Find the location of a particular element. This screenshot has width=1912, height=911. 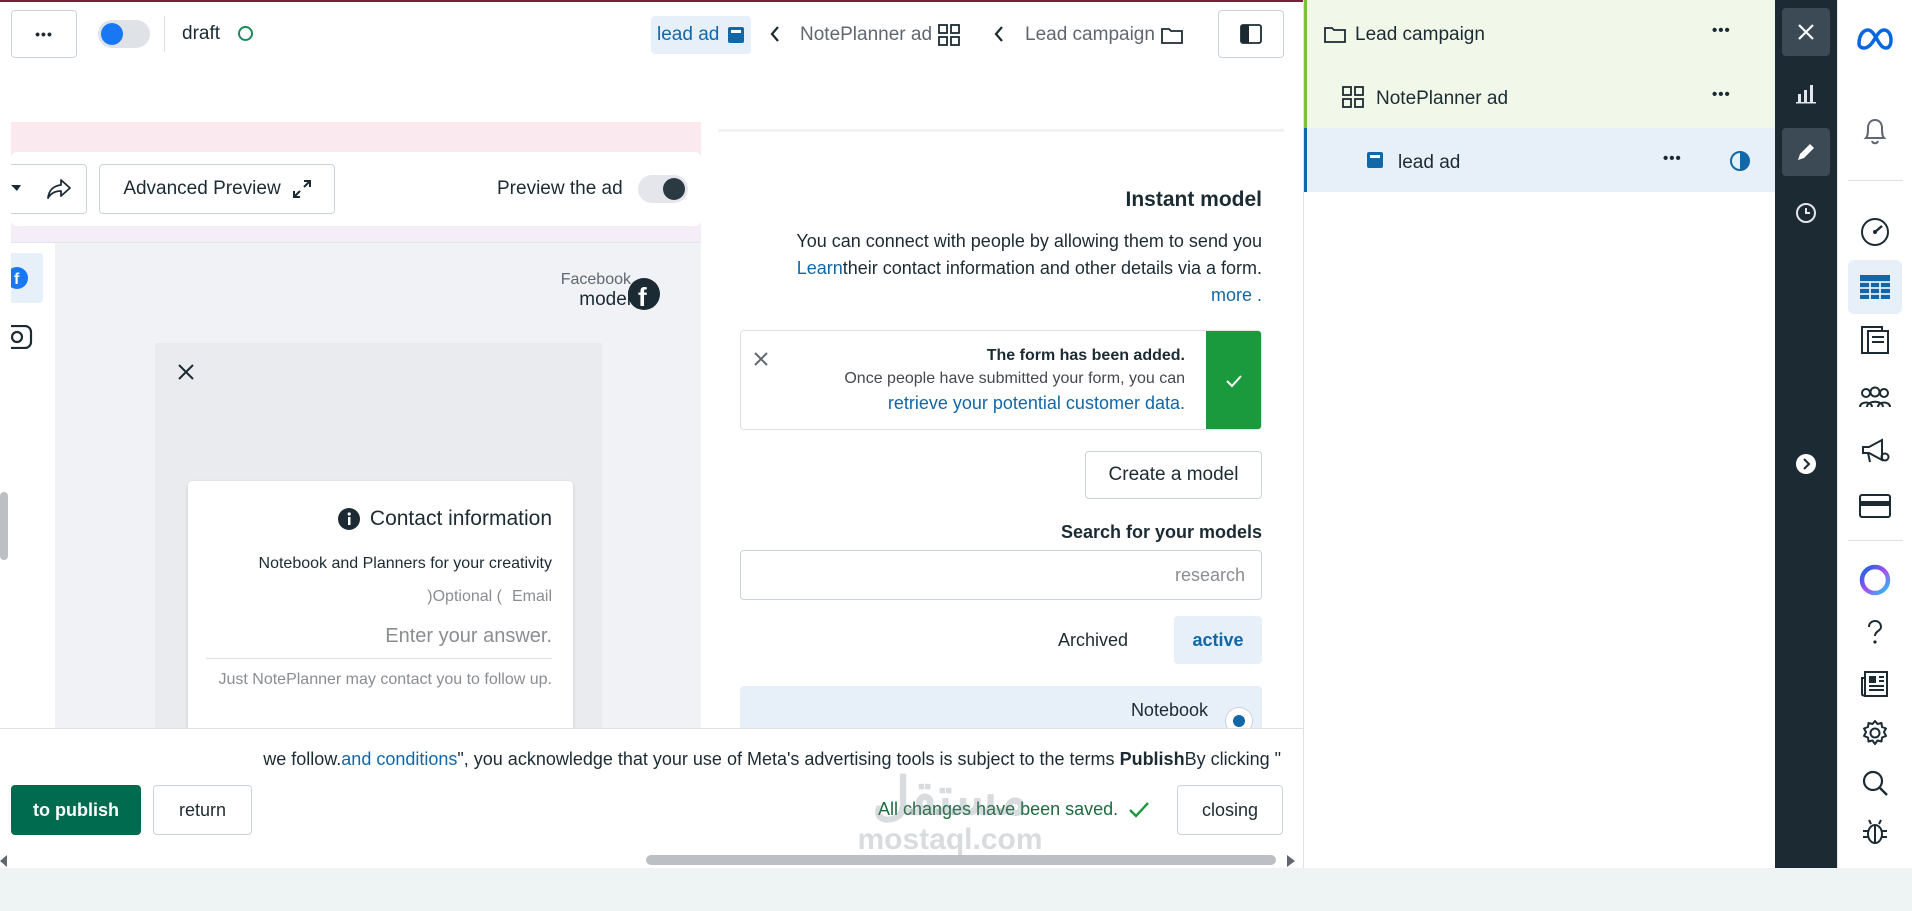

closing-button: closing is located at coordinates (1230, 810).